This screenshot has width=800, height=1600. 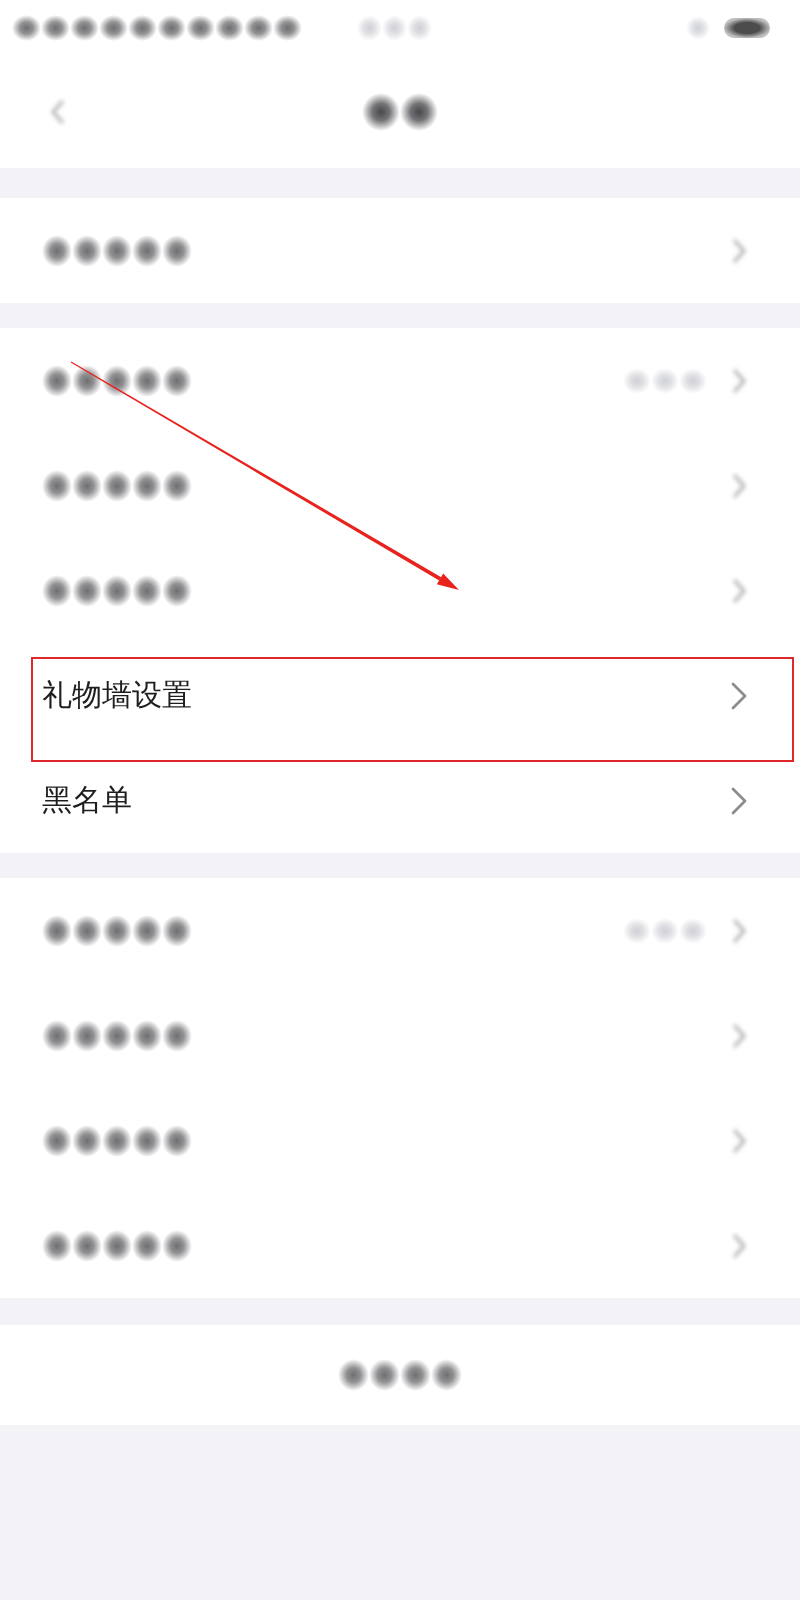 I want to click on settings-row: 黑名单, so click(x=400, y=800).